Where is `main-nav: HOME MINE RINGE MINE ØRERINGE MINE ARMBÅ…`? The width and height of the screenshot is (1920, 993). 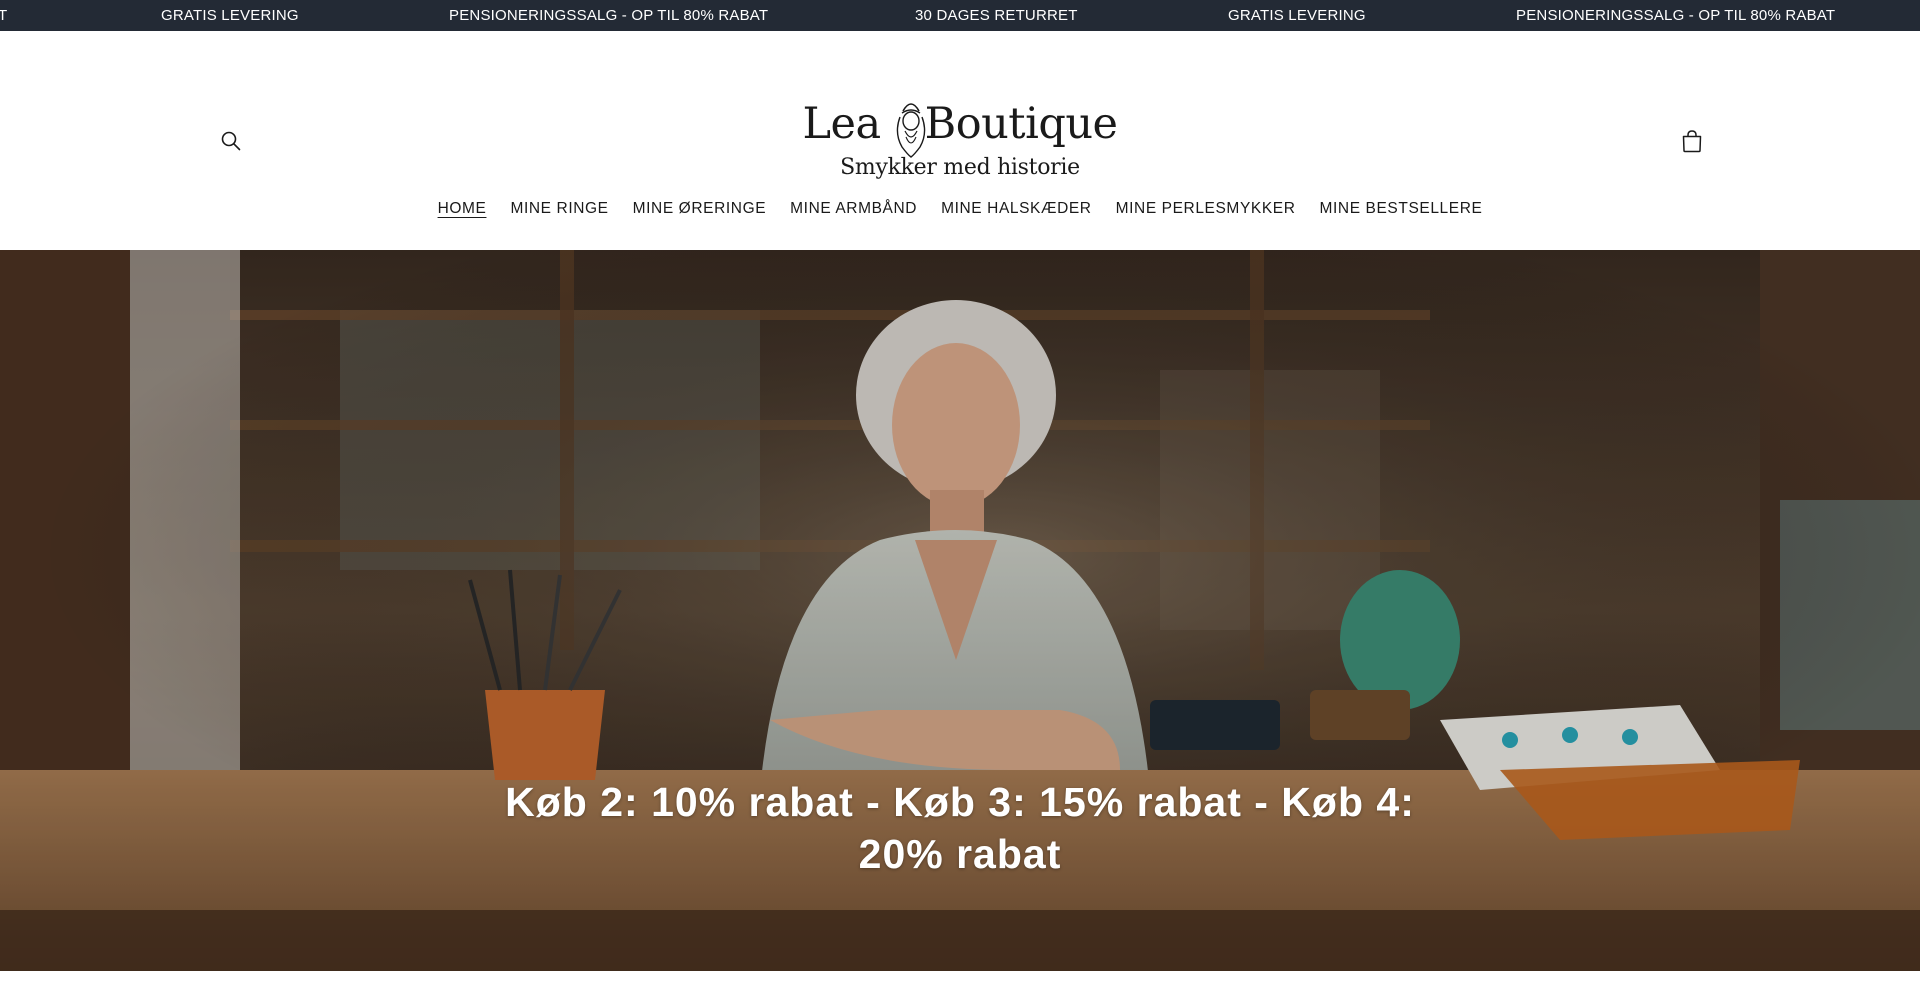
main-nav: HOME MINE RINGE MINE ØRERINGE MINE ARMBÅ… is located at coordinates (960, 209).